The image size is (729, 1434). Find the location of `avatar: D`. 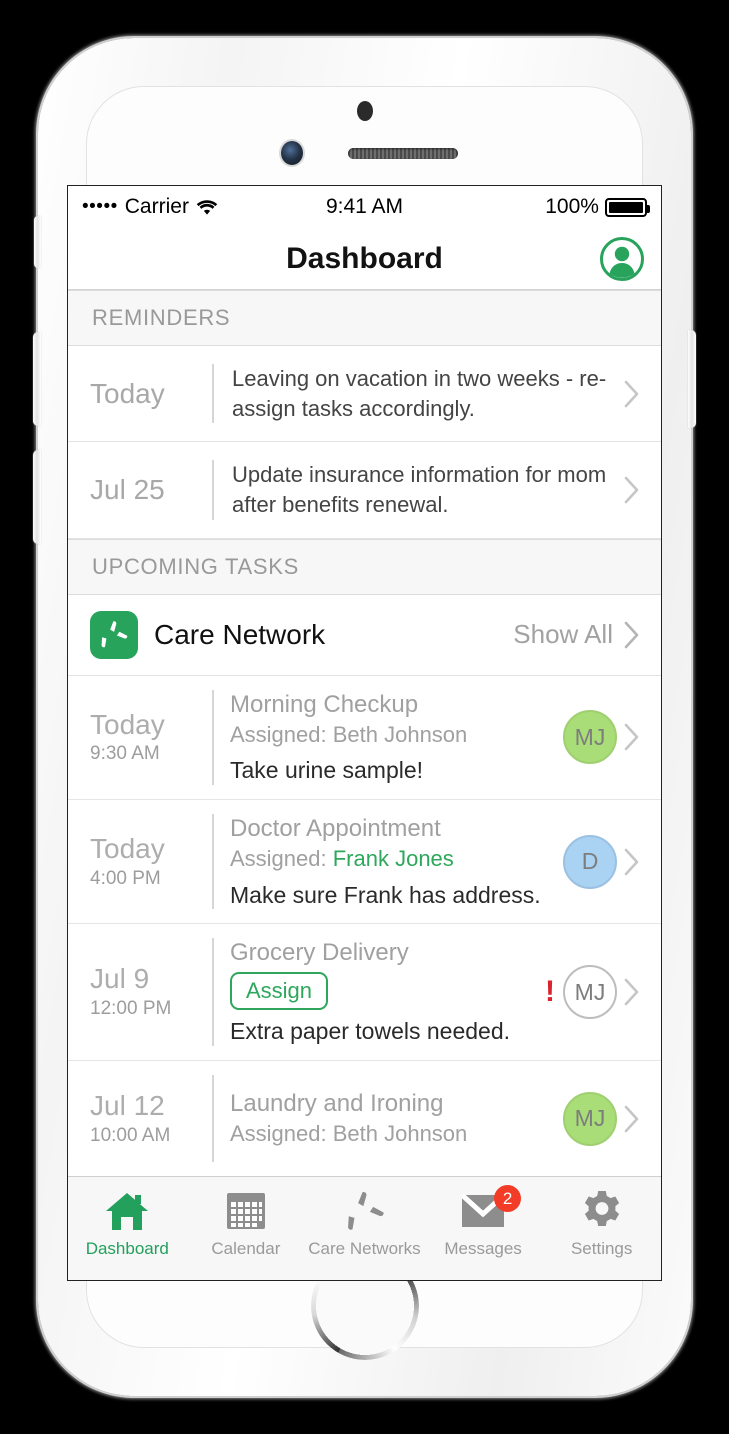

avatar: D is located at coordinates (590, 861).